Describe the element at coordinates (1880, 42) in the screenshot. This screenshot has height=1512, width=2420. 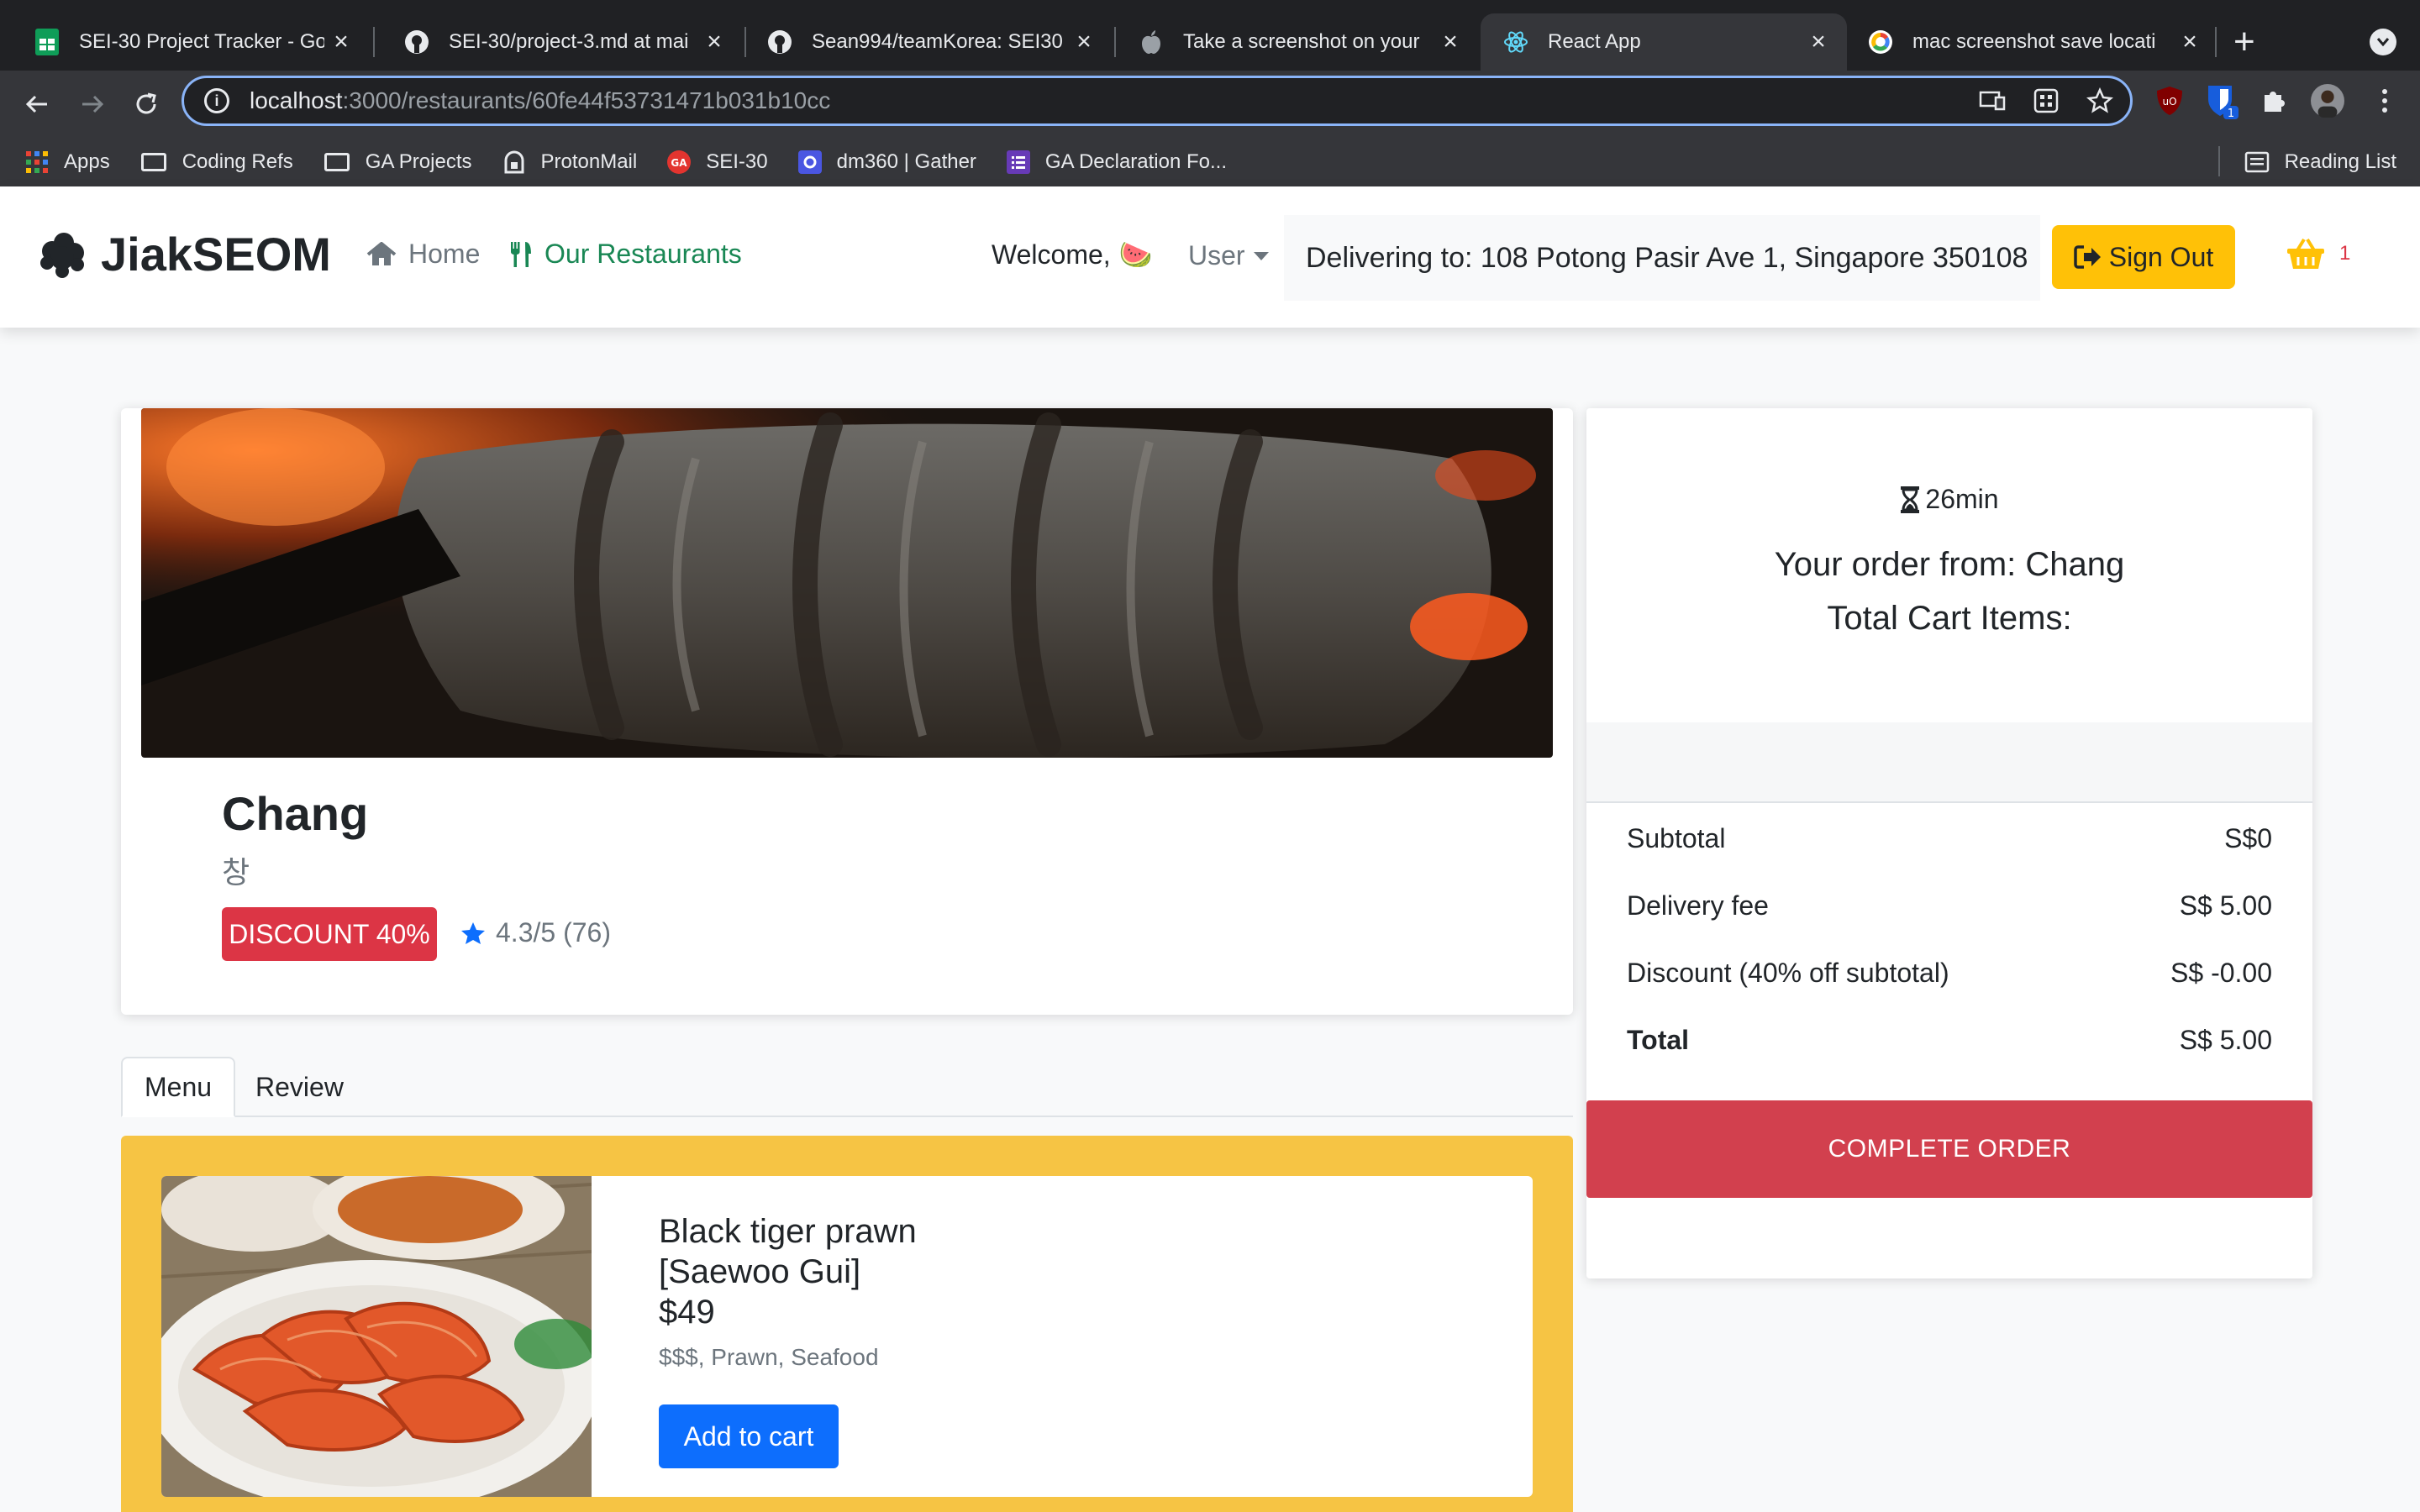
I see `google-icon` at that location.